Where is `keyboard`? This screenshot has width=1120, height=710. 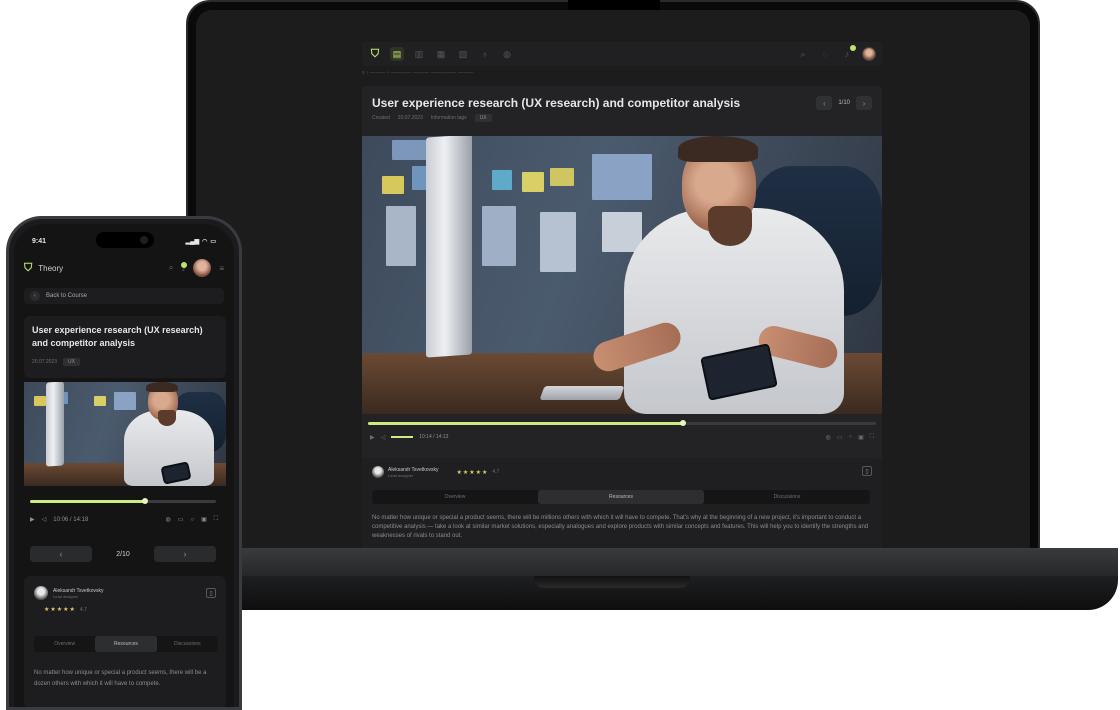
keyboard is located at coordinates (582, 393).